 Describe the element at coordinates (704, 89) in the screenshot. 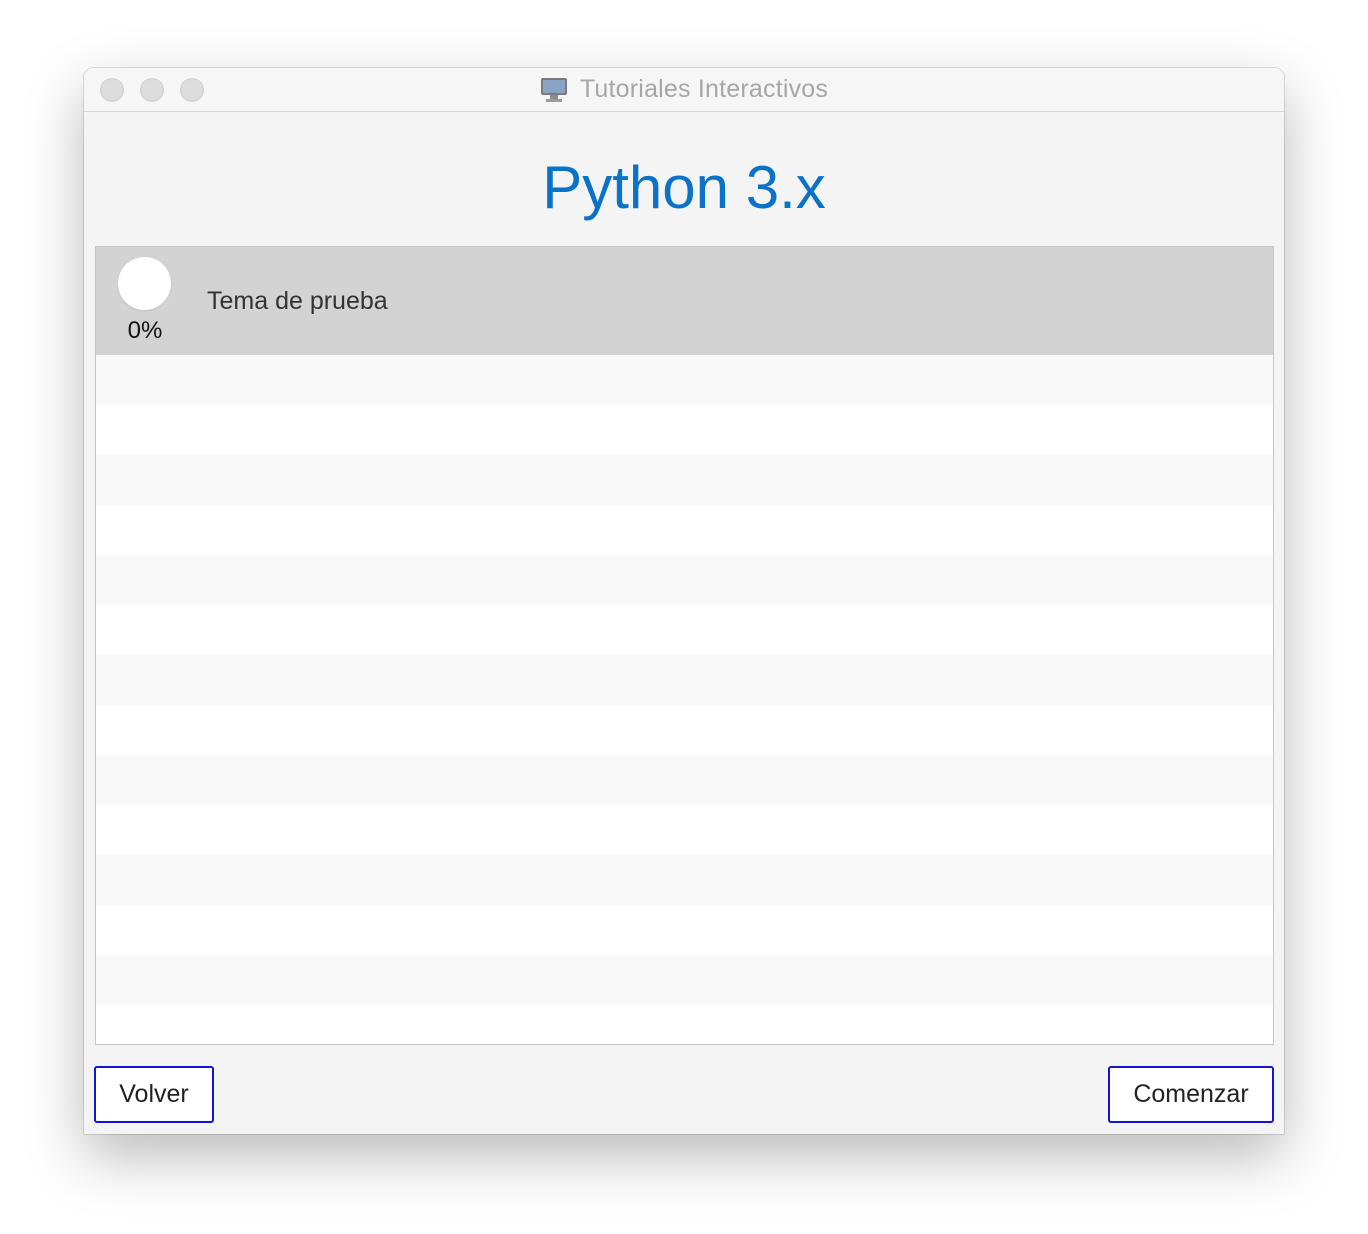

I see `window-title: Tutoriales Interactivos` at that location.